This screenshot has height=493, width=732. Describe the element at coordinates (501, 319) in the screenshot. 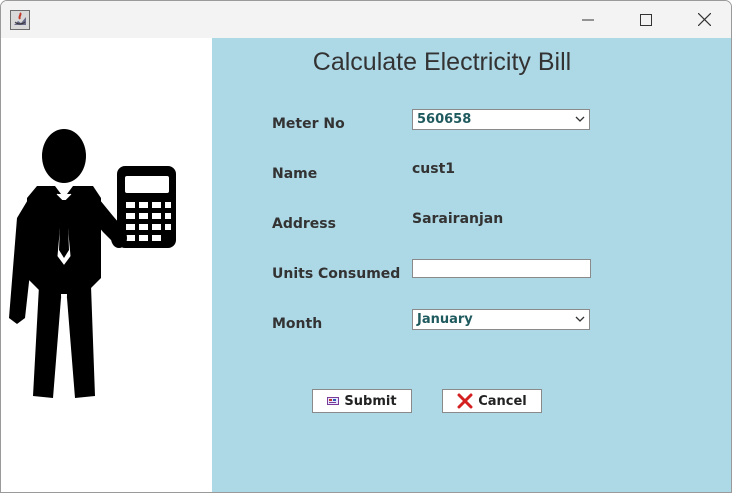

I see `month-select: January` at that location.